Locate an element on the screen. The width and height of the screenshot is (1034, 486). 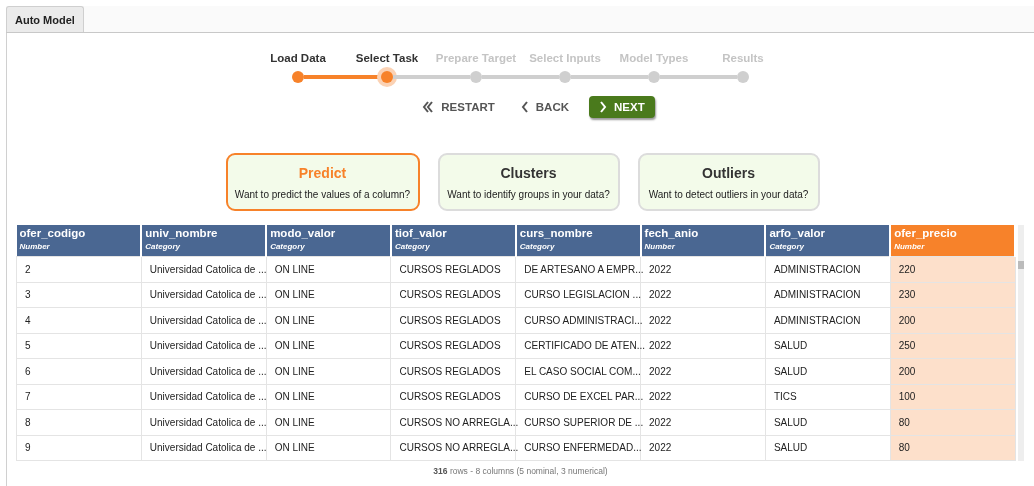
table-cell: 7 is located at coordinates (79, 397).